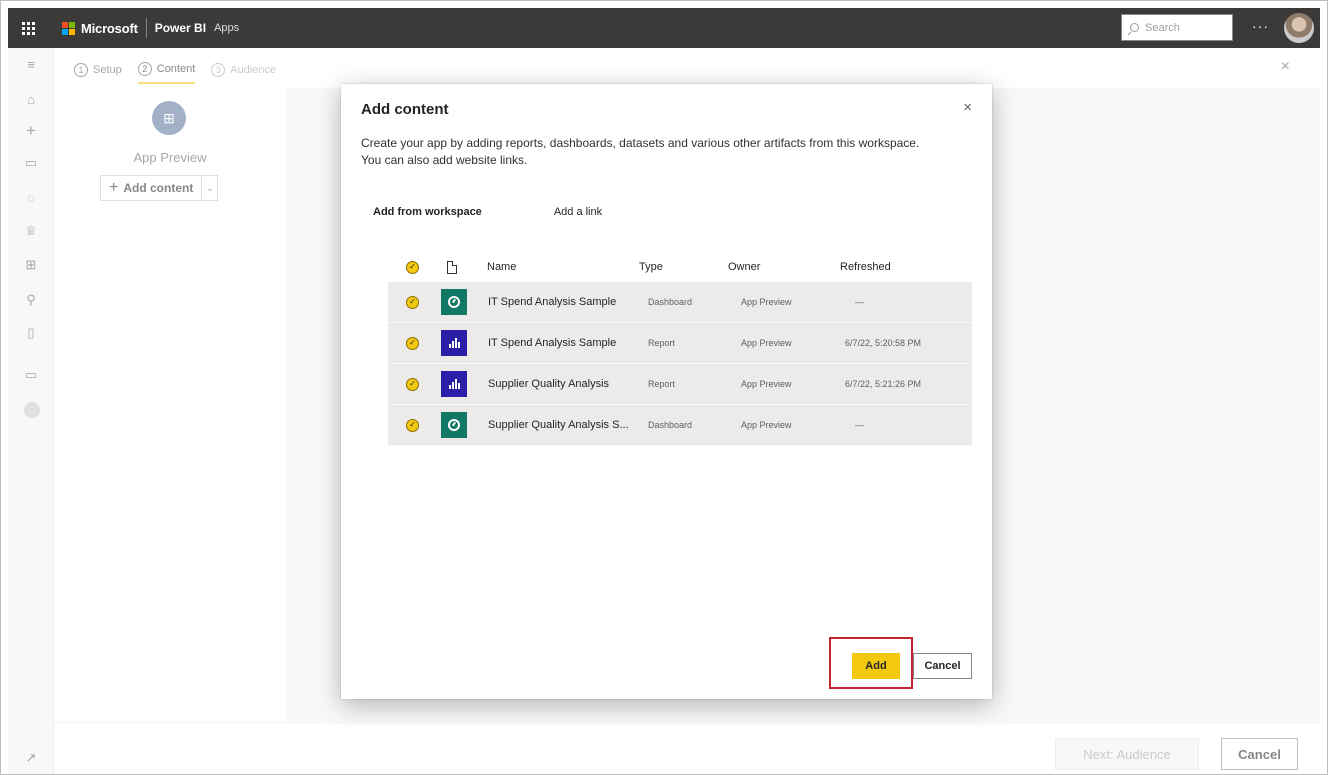 This screenshot has width=1328, height=775. What do you see at coordinates (549, 384) in the screenshot?
I see `item-name: Supplier Quality Analysis` at bounding box center [549, 384].